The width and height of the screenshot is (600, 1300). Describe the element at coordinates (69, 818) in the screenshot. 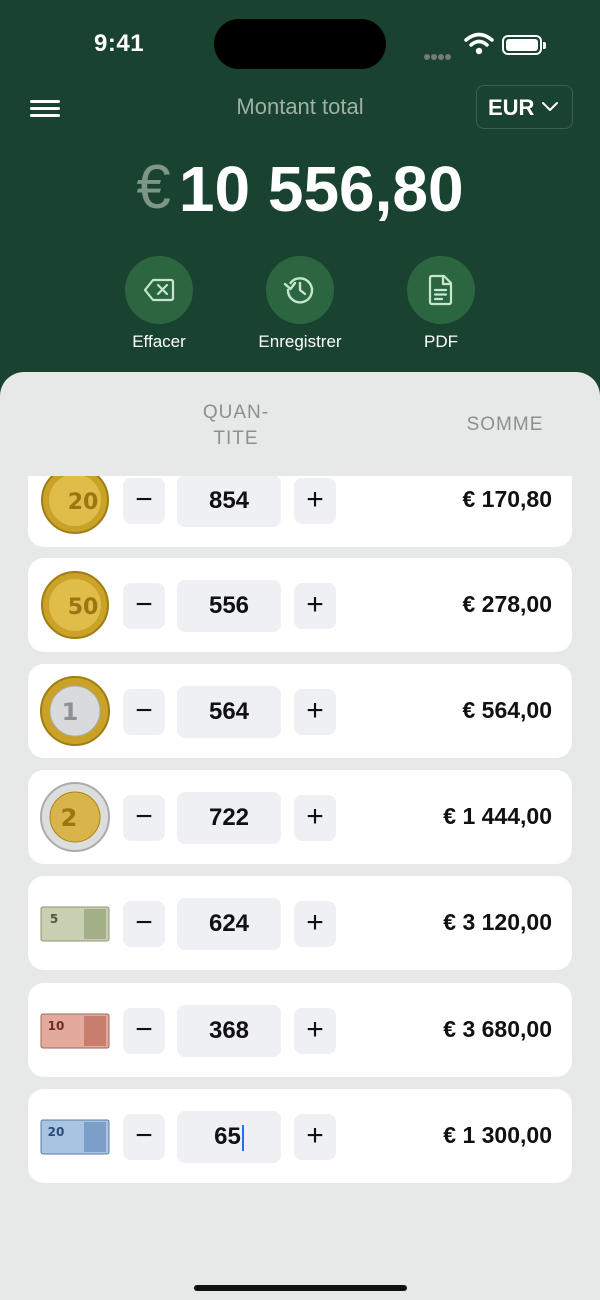

I see `coin-mark: 2` at that location.